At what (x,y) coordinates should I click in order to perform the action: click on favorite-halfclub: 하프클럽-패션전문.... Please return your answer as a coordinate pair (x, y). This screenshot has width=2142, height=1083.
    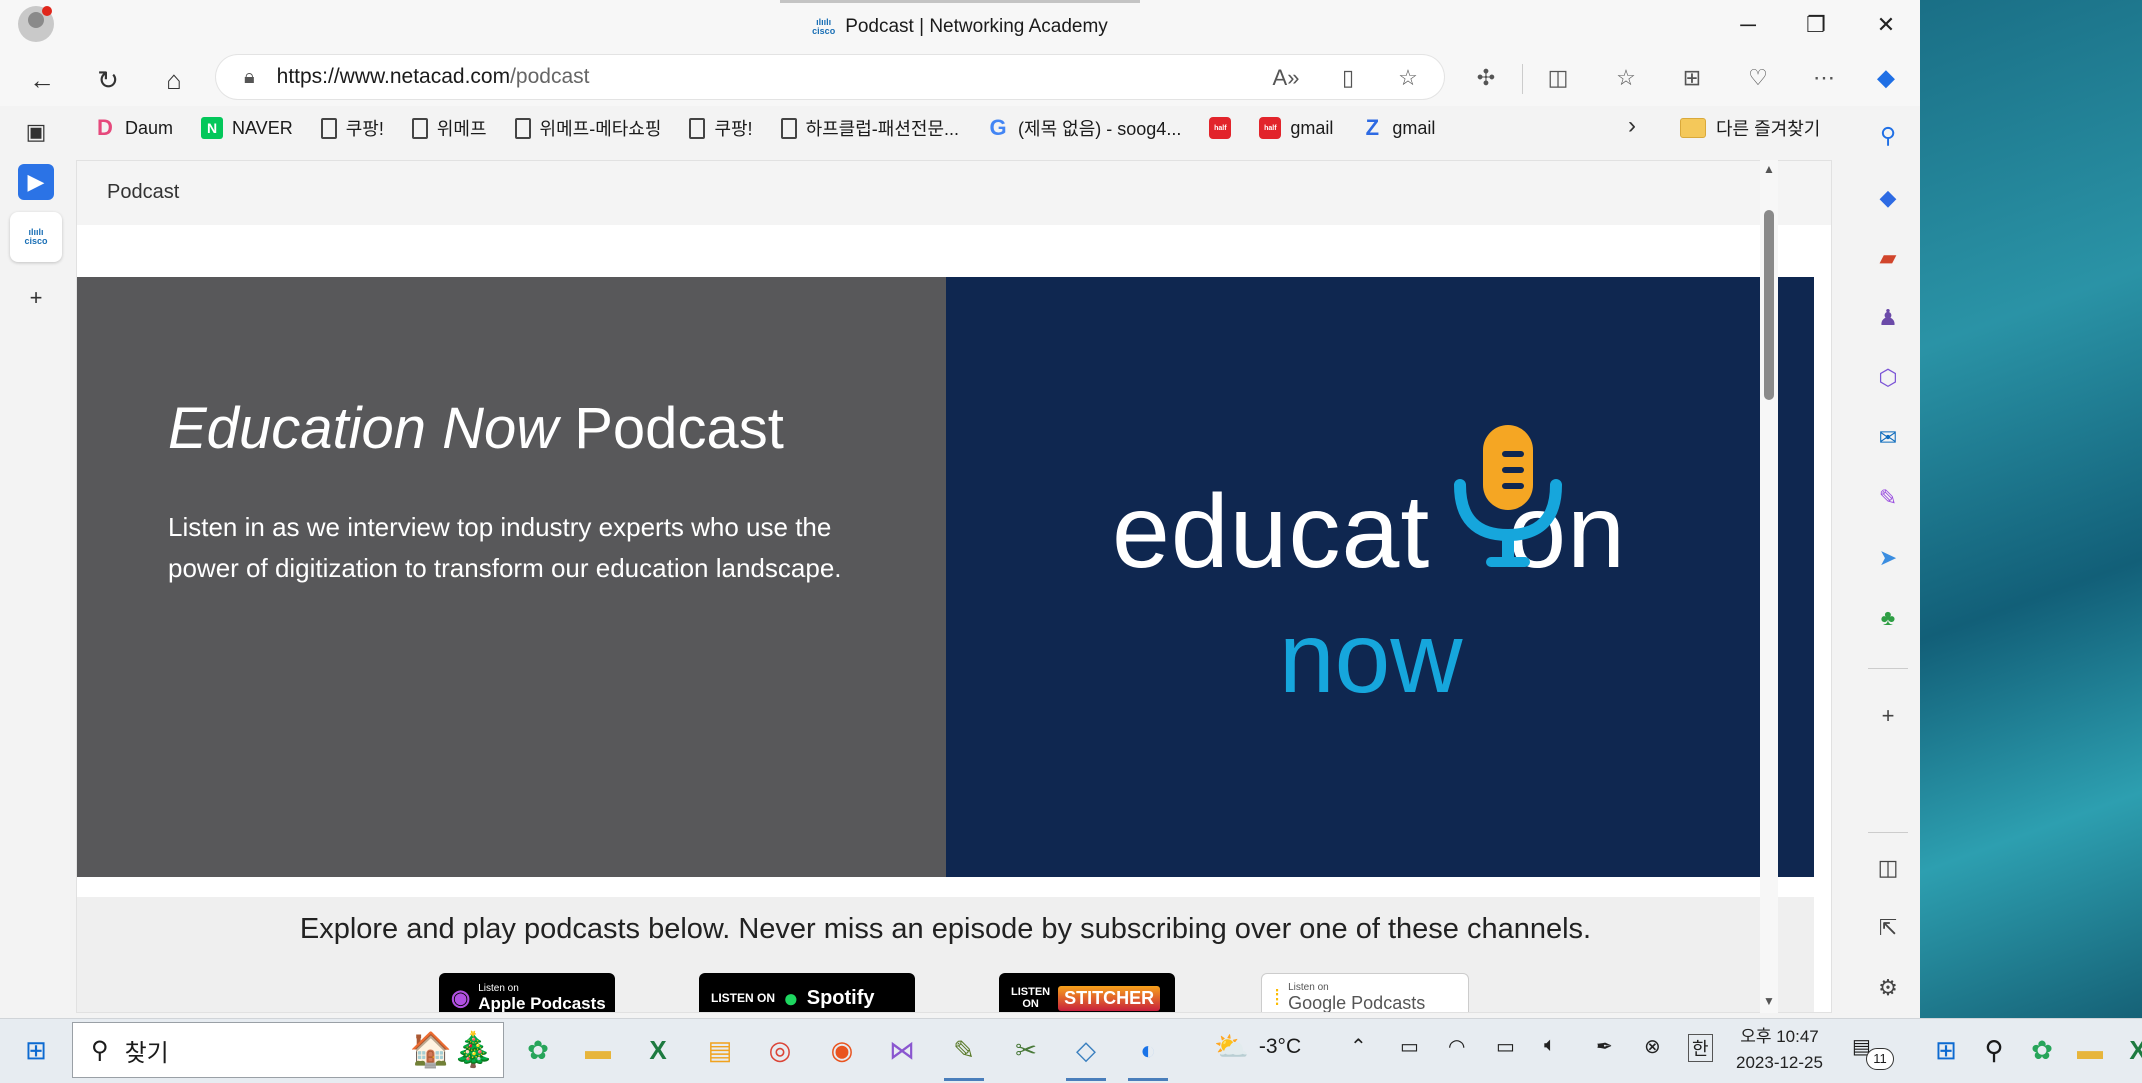
    Looking at the image, I should click on (870, 128).